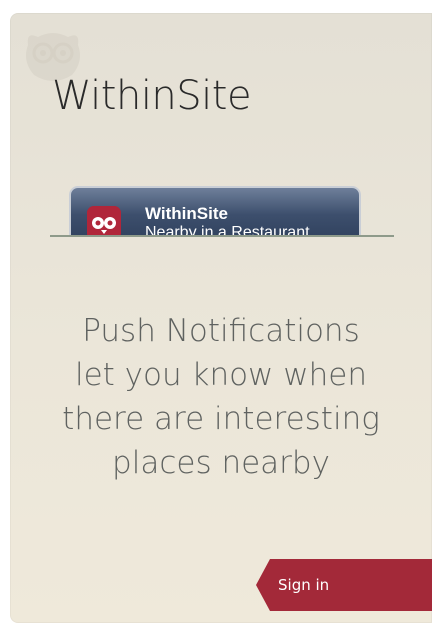 The width and height of the screenshot is (432, 626). I want to click on message-line: let you know when, so click(220, 375).